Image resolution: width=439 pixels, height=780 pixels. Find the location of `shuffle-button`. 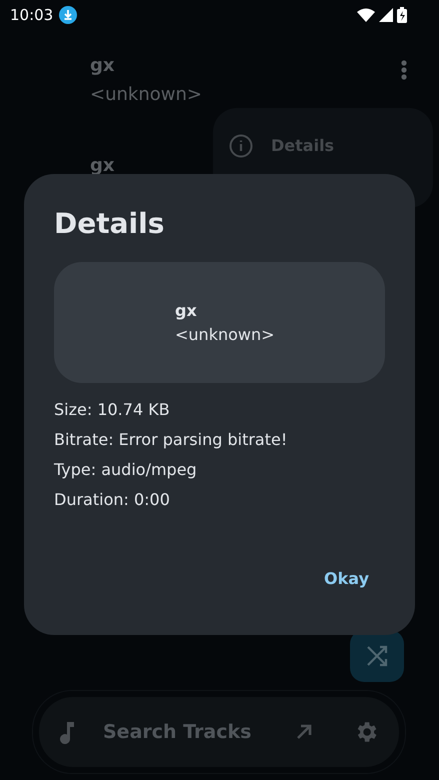

shuffle-button is located at coordinates (377, 656).